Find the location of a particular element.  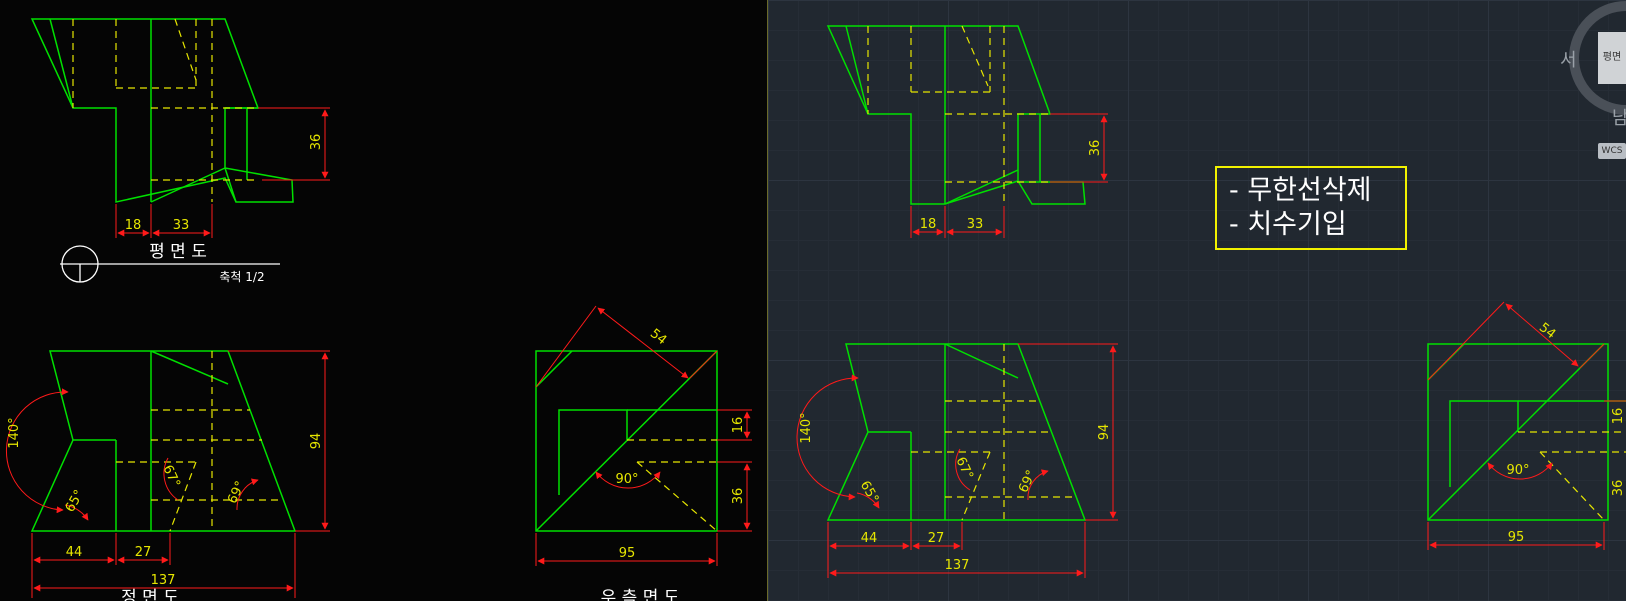

plan-title: 평 면 도 is located at coordinates (178, 252).